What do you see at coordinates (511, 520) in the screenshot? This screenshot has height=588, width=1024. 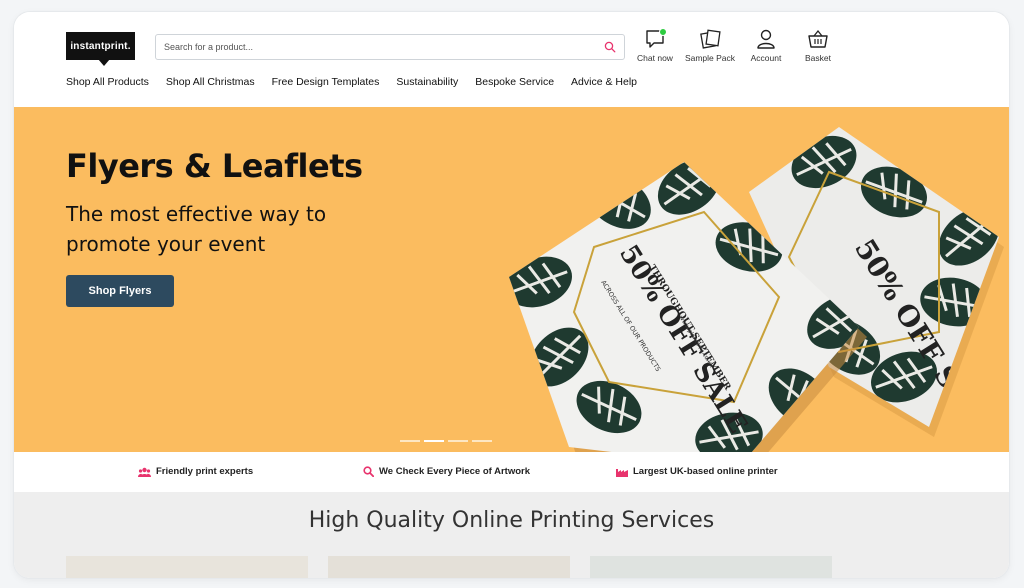 I see `section-title: High Quality Online Printing Services` at bounding box center [511, 520].